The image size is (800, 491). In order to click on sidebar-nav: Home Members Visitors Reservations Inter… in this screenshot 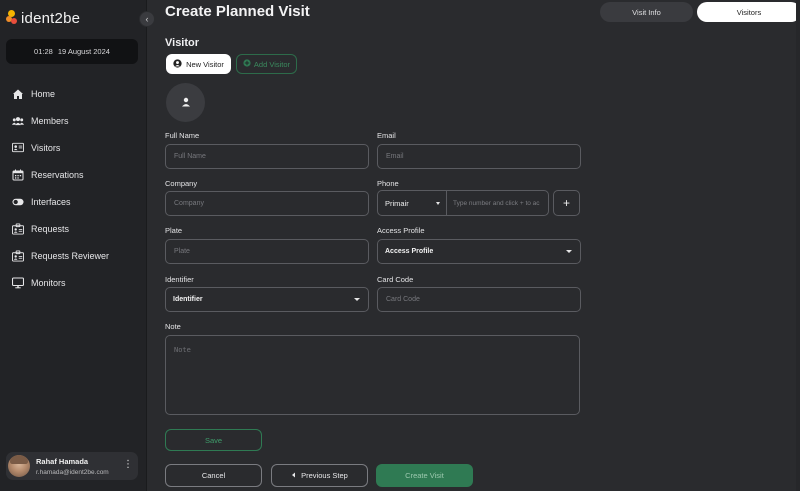, I will do `click(73, 188)`.